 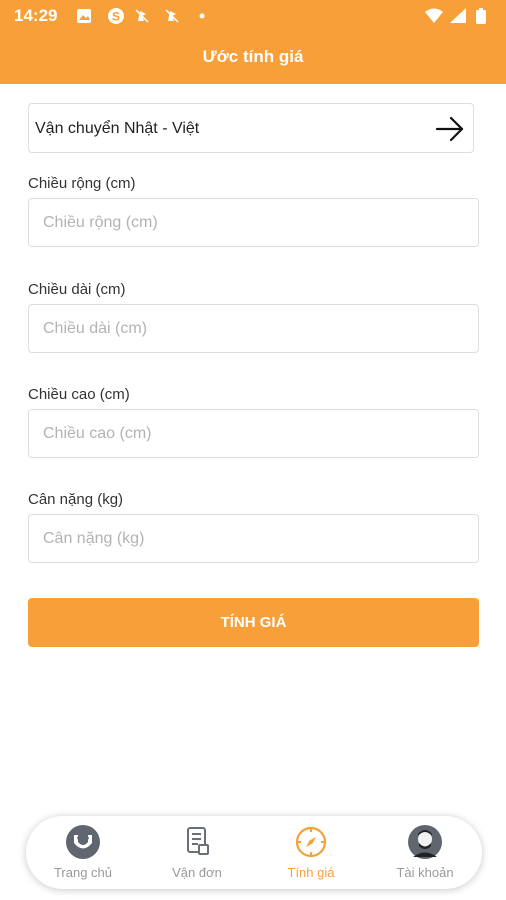 I want to click on home-logo-icon, so click(x=83, y=842).